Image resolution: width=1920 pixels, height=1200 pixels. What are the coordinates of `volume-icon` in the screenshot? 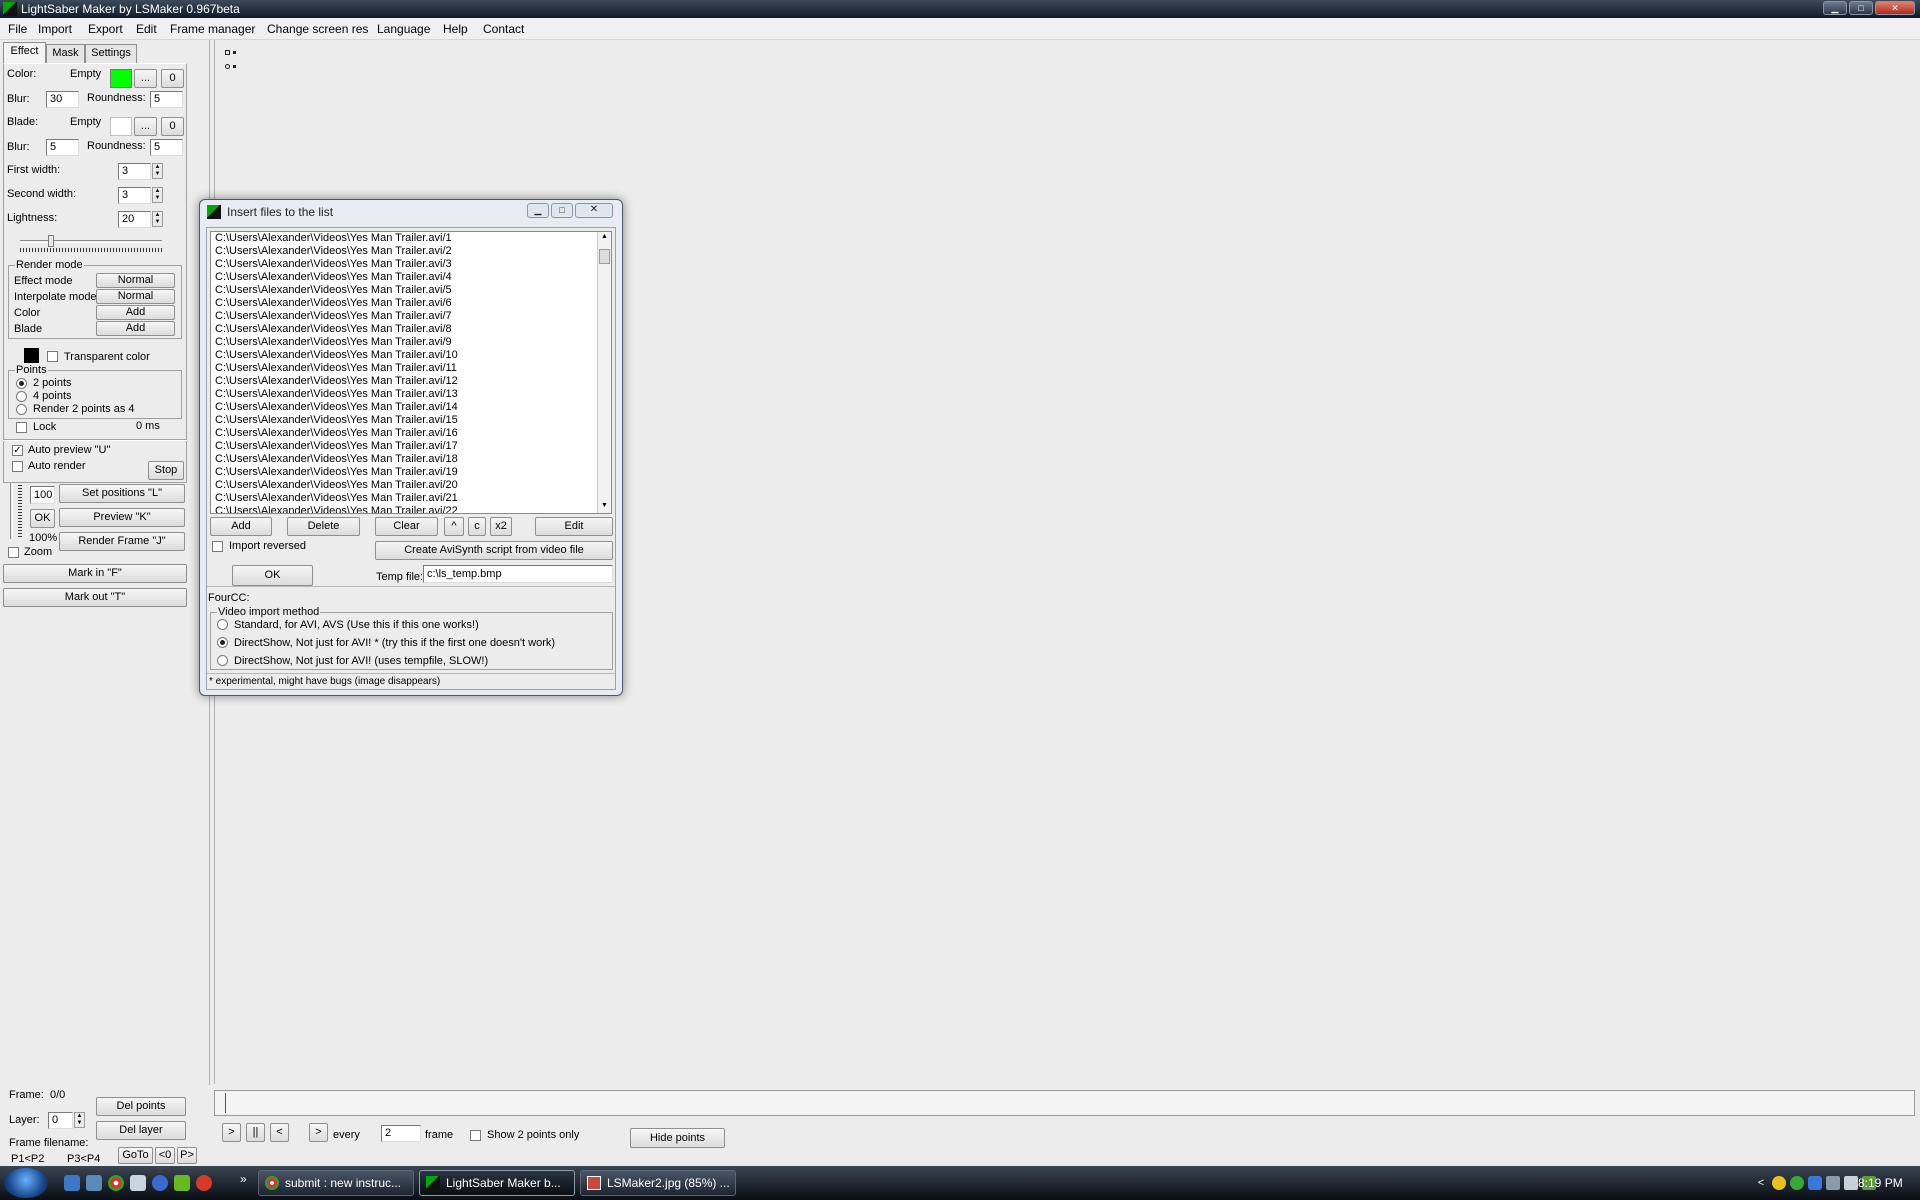 It's located at (1851, 1183).